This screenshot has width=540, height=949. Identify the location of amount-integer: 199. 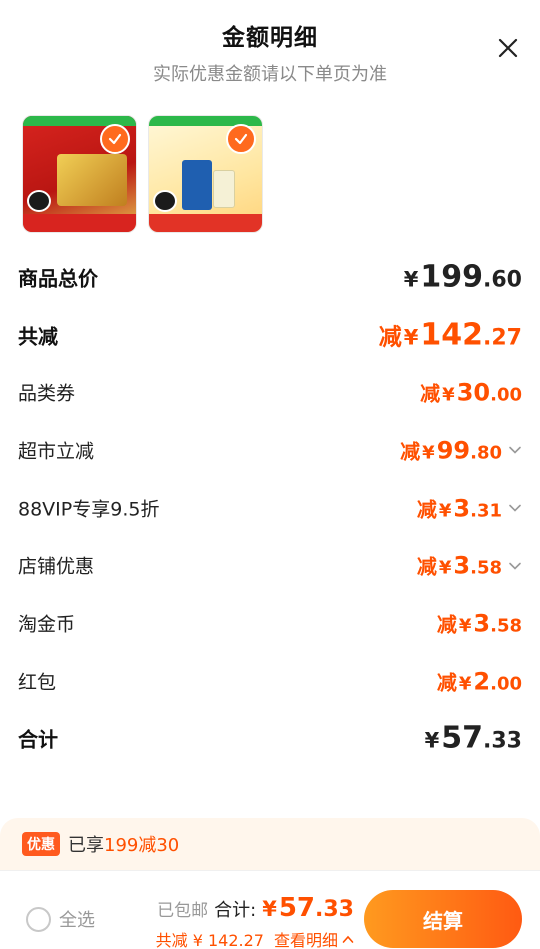
(452, 277).